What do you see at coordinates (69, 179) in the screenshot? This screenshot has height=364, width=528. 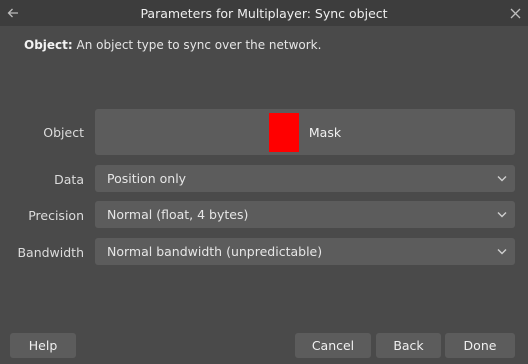 I see `data-label: Data` at bounding box center [69, 179].